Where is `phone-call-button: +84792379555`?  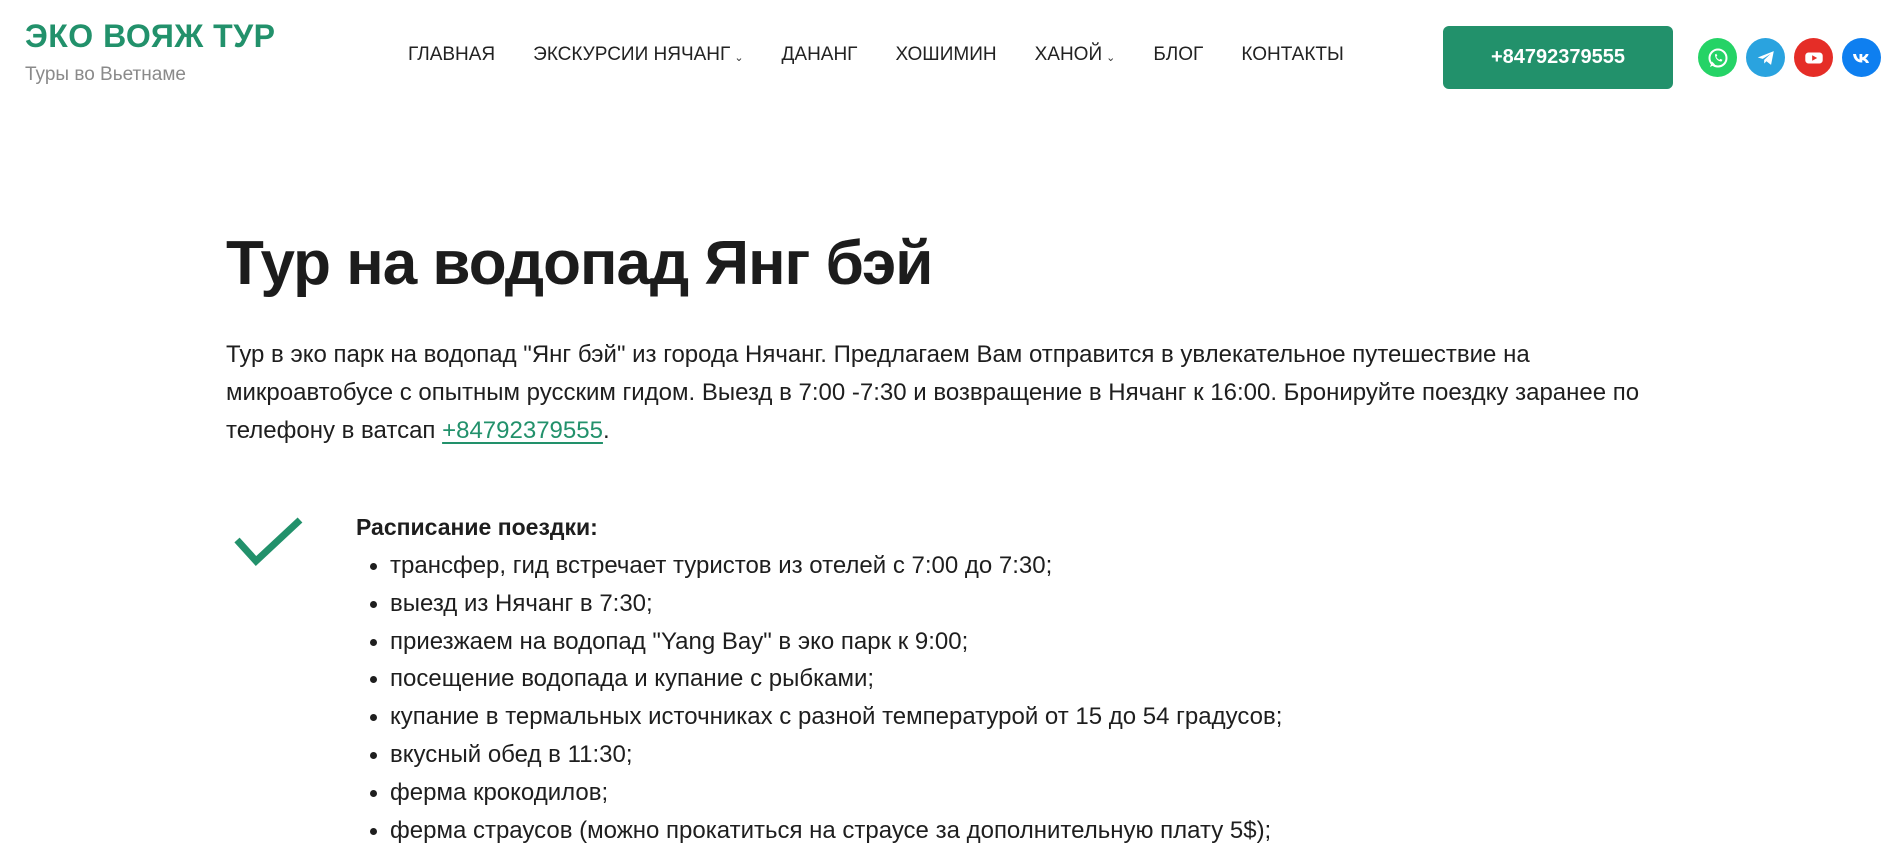 phone-call-button: +84792379555 is located at coordinates (1558, 57).